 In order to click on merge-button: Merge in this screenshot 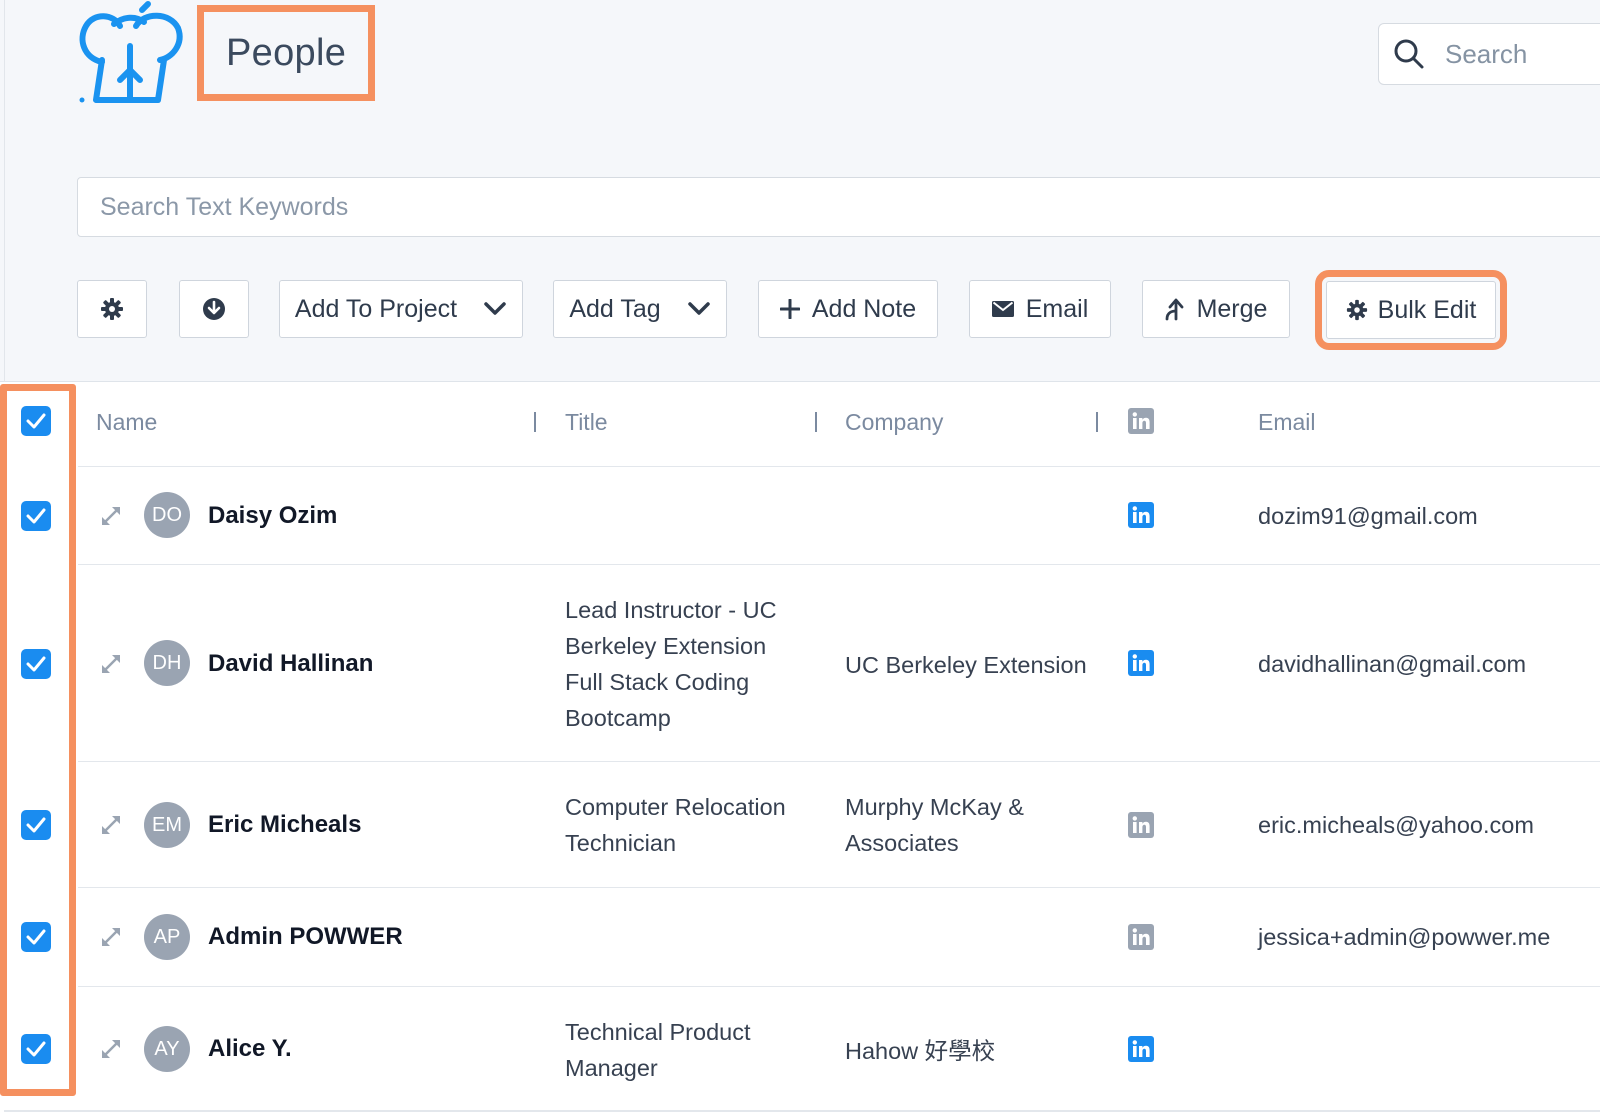, I will do `click(1216, 309)`.